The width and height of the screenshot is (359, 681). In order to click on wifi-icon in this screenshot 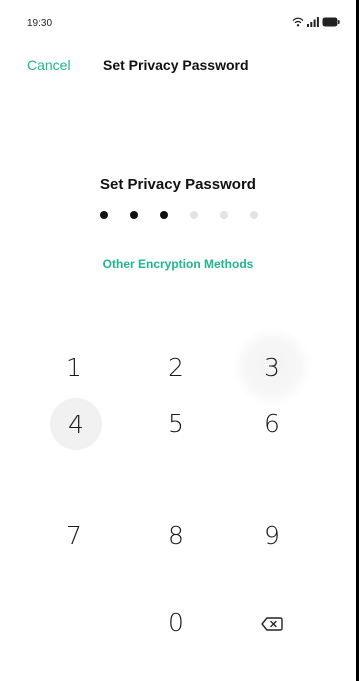, I will do `click(298, 23)`.